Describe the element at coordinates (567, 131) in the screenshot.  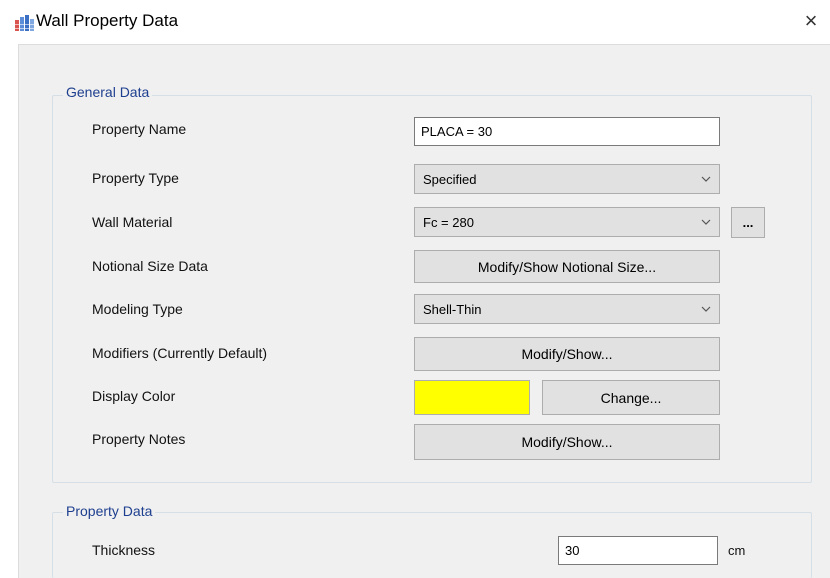
I see `property-name-input: PLACA = 30` at that location.